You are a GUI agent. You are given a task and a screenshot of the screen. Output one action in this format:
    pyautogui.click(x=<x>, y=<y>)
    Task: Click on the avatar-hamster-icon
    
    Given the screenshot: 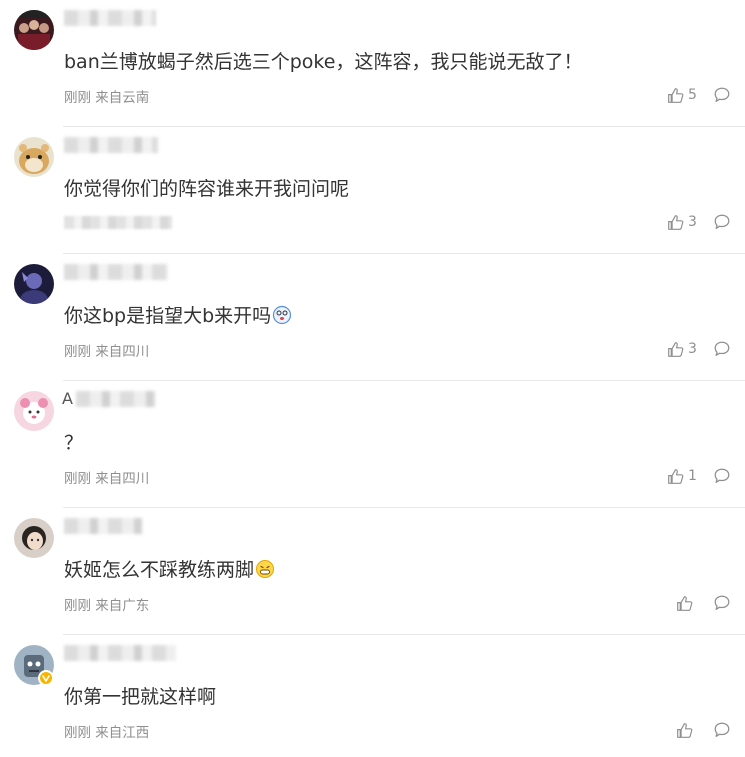 What is the action you would take?
    pyautogui.click(x=34, y=157)
    